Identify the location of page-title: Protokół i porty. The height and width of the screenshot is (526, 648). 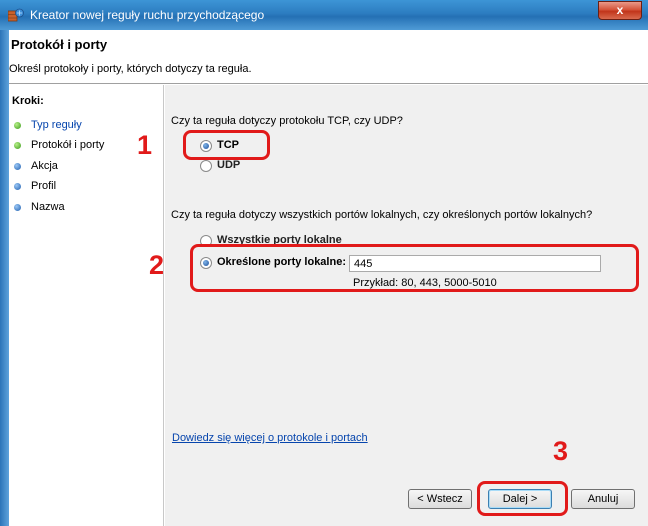
(59, 44).